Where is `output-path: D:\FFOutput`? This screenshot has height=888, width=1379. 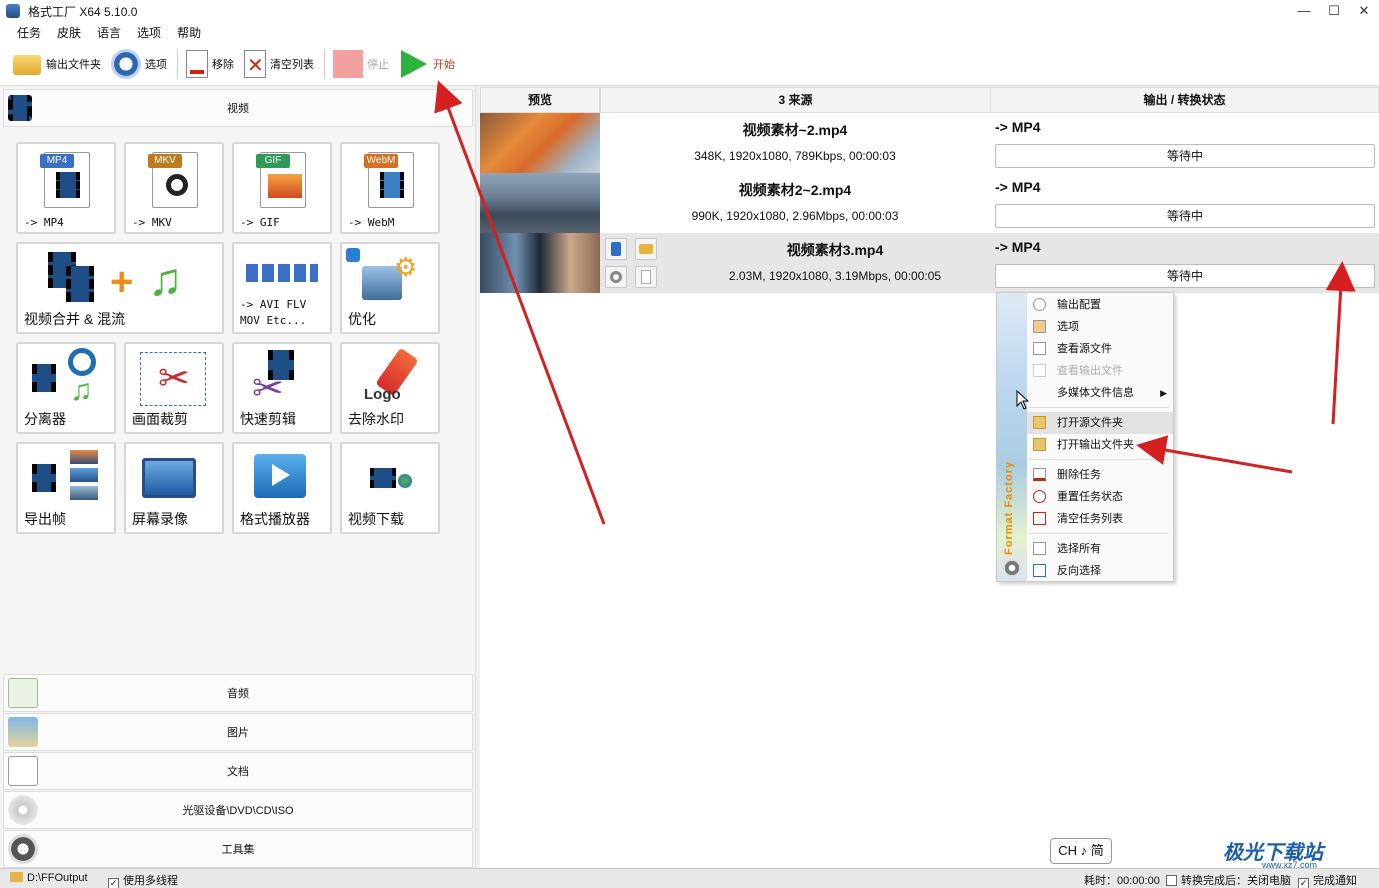 output-path: D:\FFOutput is located at coordinates (49, 878).